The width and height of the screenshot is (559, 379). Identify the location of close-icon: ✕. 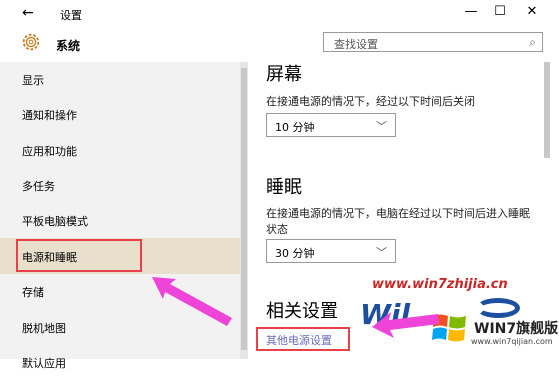
(532, 11).